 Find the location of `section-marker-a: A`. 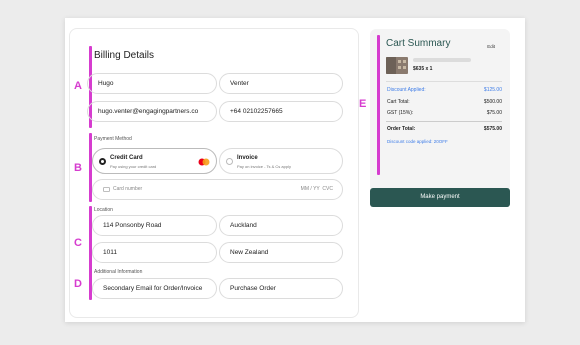

section-marker-a: A is located at coordinates (78, 86).